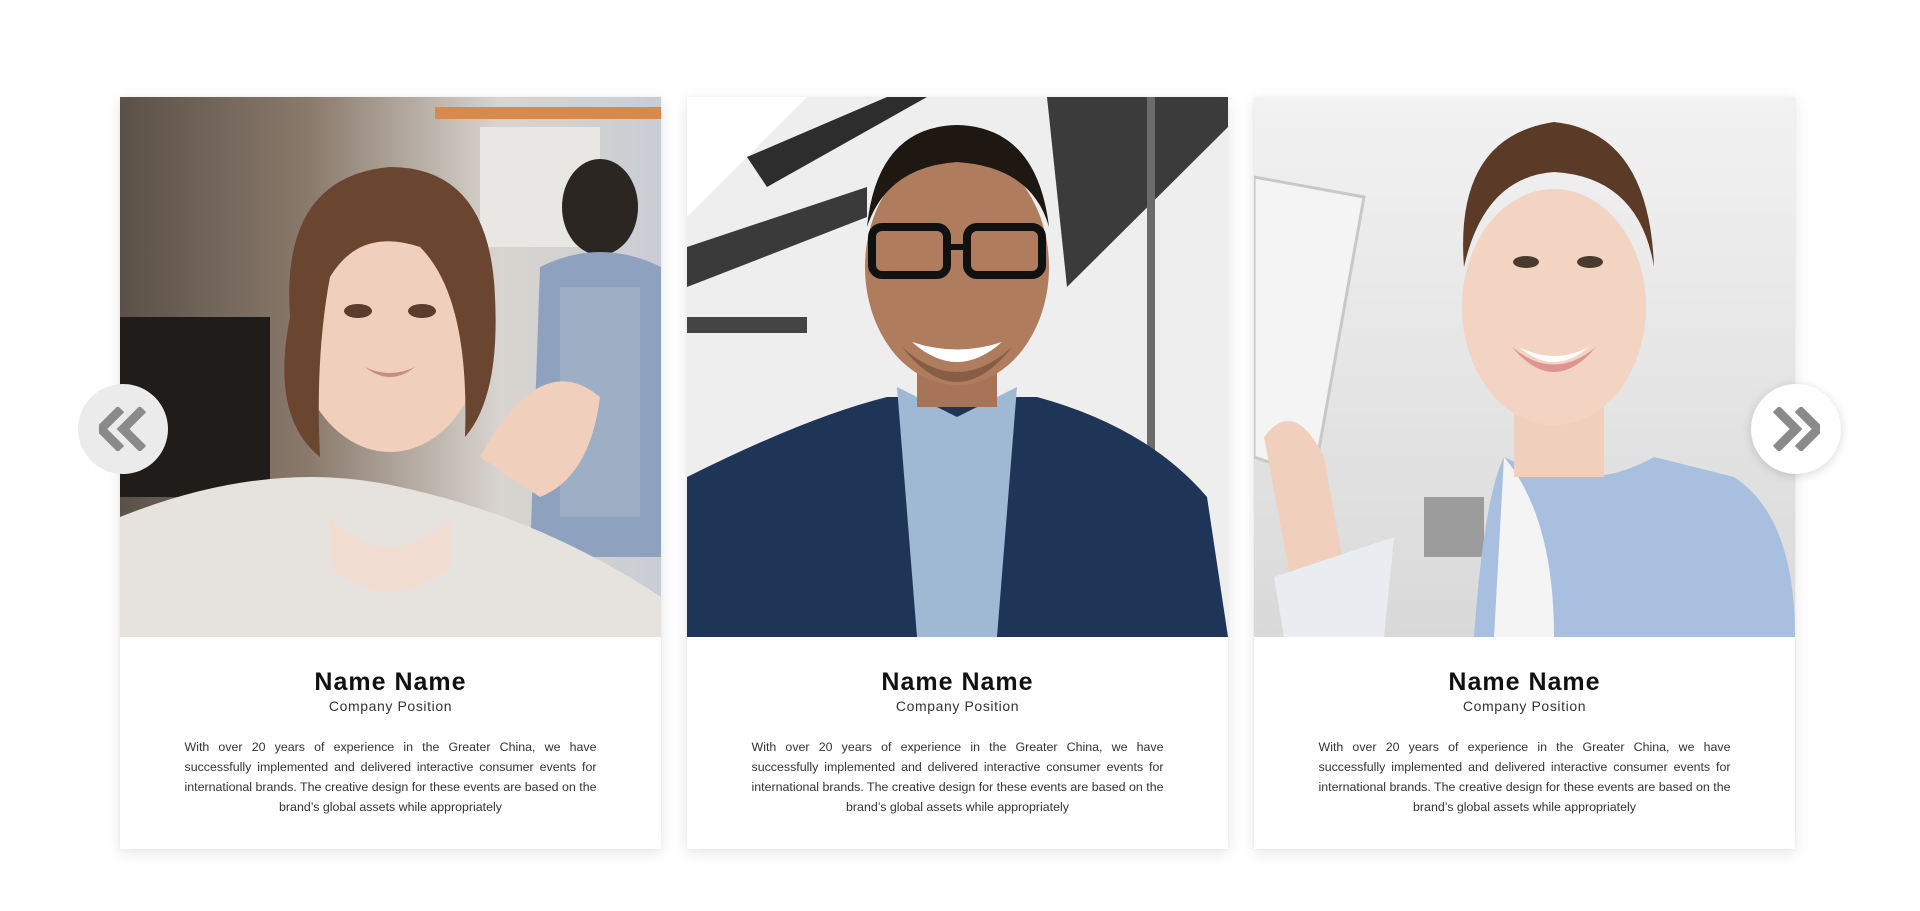 Image resolution: width=1920 pixels, height=911 pixels. I want to click on carousel-prev-button, so click(123, 429).